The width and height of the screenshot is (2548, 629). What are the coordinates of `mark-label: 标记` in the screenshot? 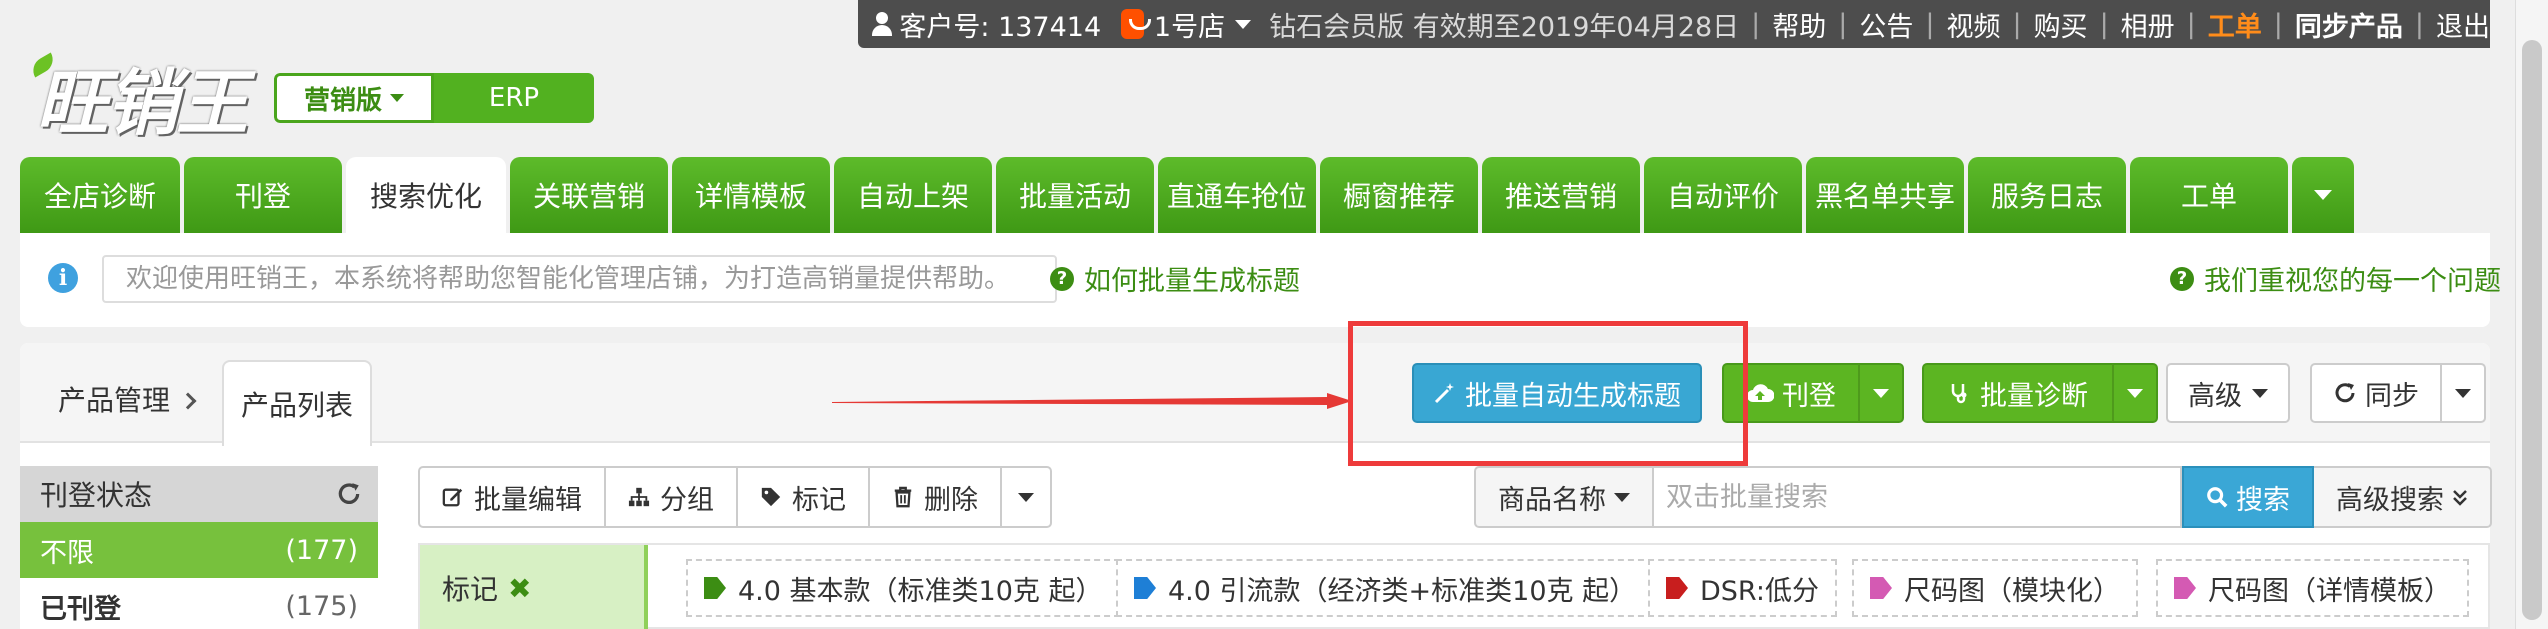 It's located at (819, 500).